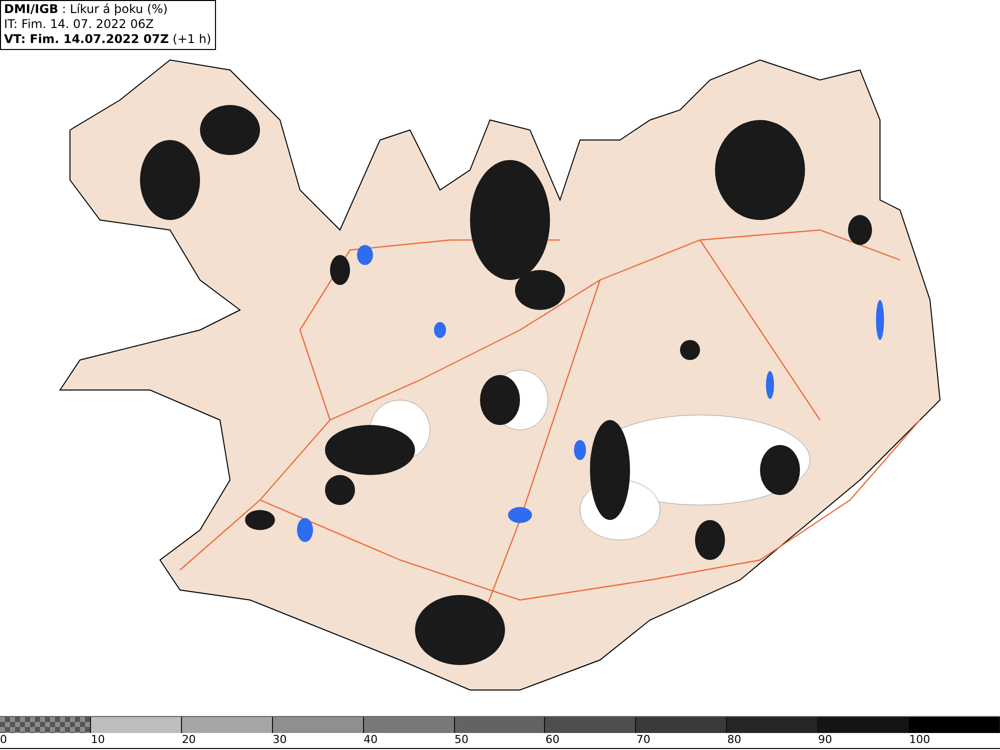 The height and width of the screenshot is (750, 1000). What do you see at coordinates (79, 24) in the screenshot?
I see `info-text: IT: Fim. 14. 07. 2022 06Z` at bounding box center [79, 24].